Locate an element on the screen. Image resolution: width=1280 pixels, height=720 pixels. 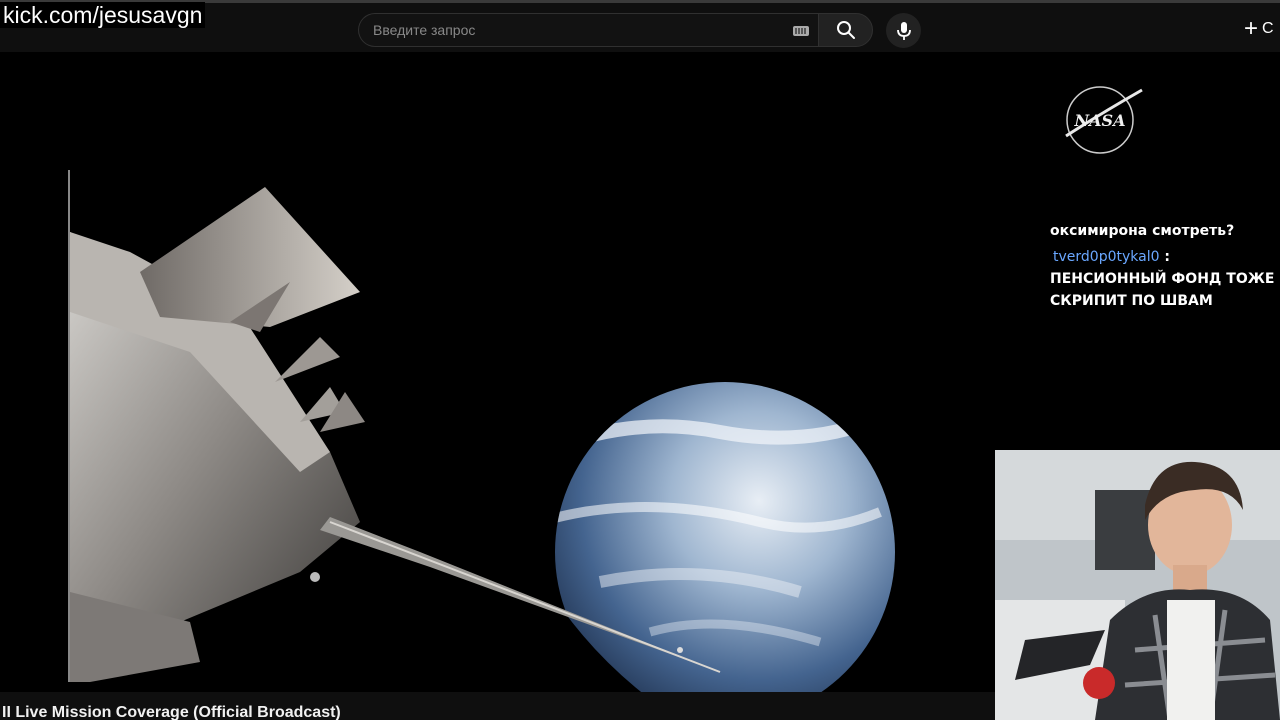
nasa-logo: NASA is located at coordinates (1104, 120).